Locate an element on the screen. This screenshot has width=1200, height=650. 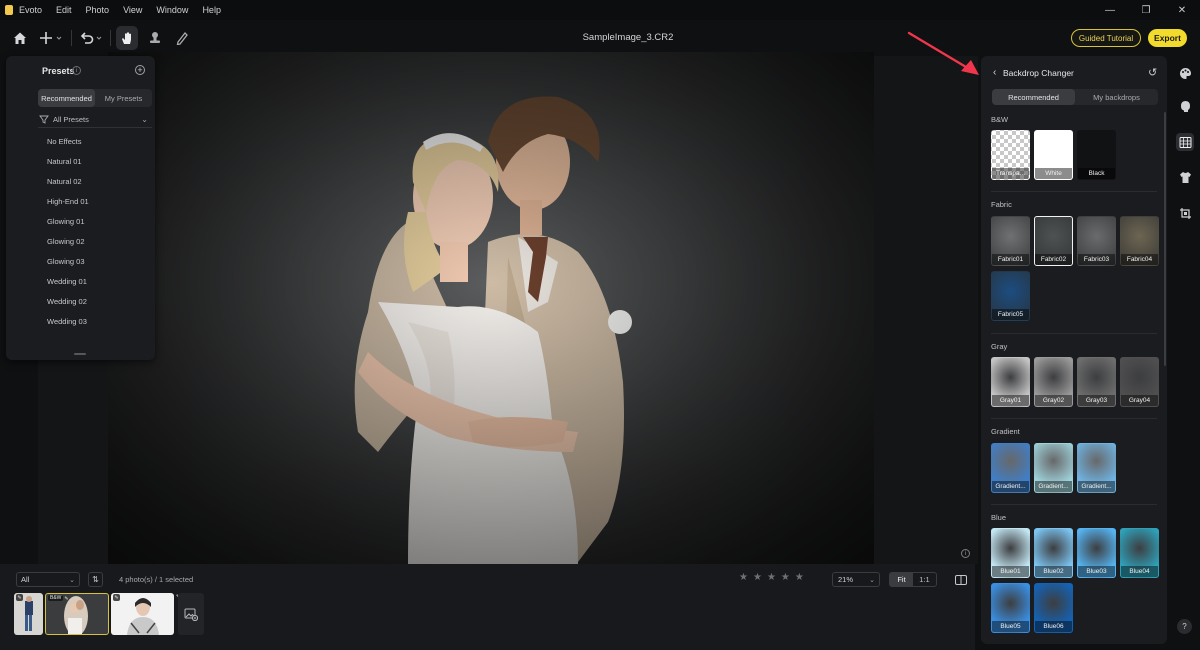
preset-item: Wedding 01 is located at coordinates (68, 281).